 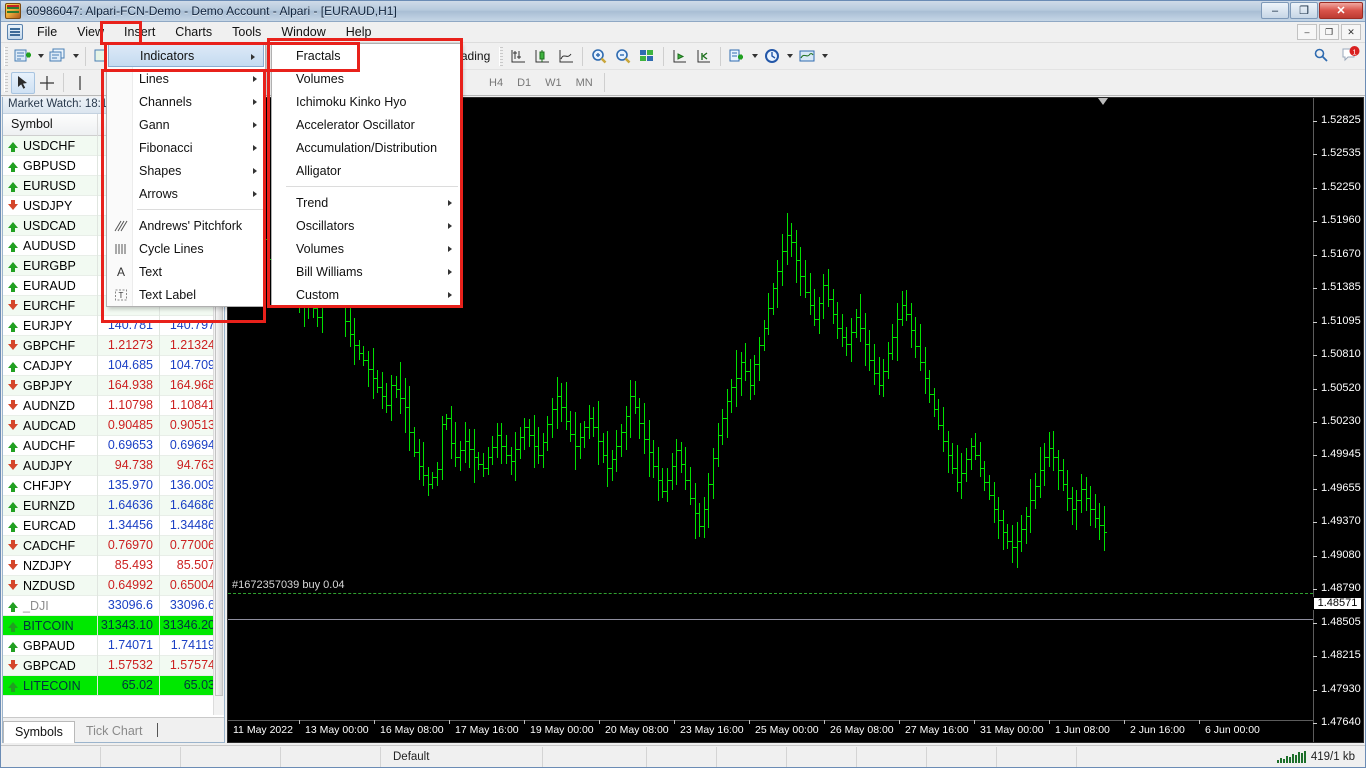 I want to click on menu-insert: Insert, so click(x=139, y=32).